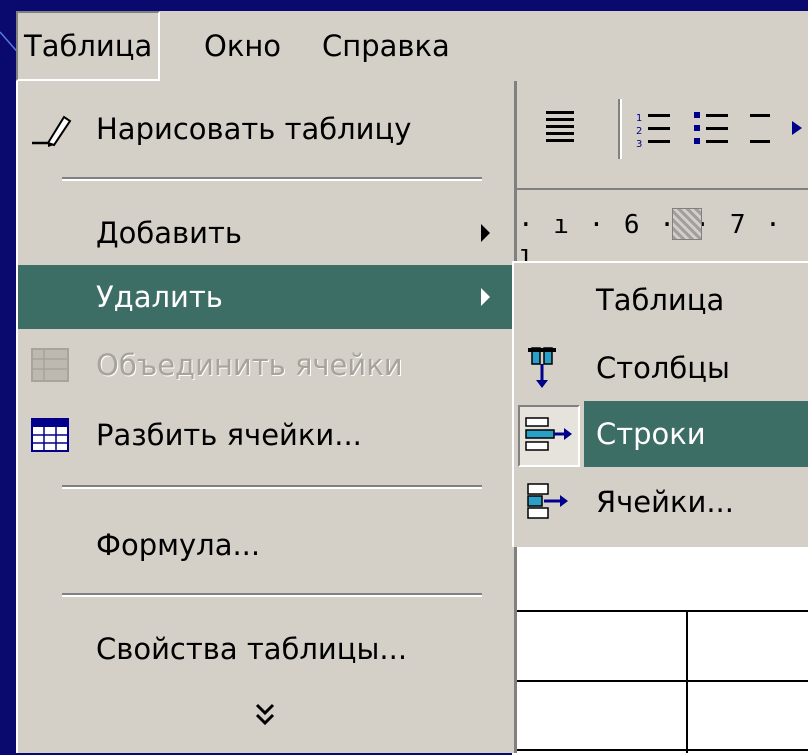  I want to click on menu-item-merge-cells-label: Объединить ячейки, so click(249, 365).